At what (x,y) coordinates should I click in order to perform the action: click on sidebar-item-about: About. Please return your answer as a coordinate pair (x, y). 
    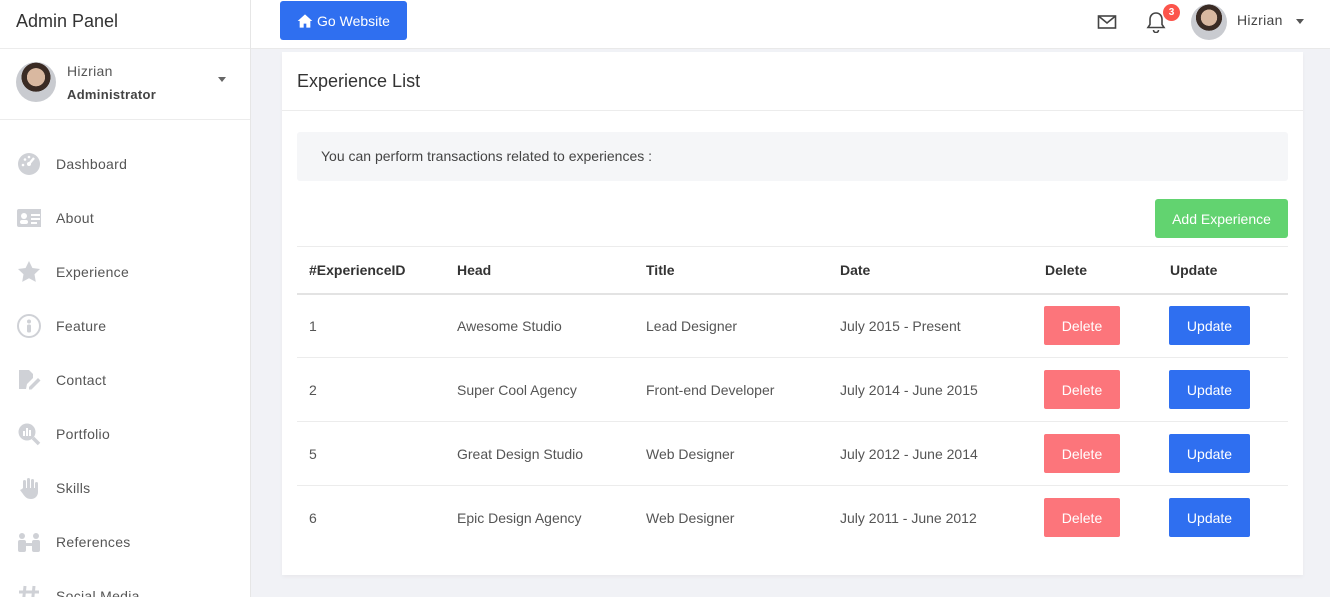
    Looking at the image, I should click on (125, 218).